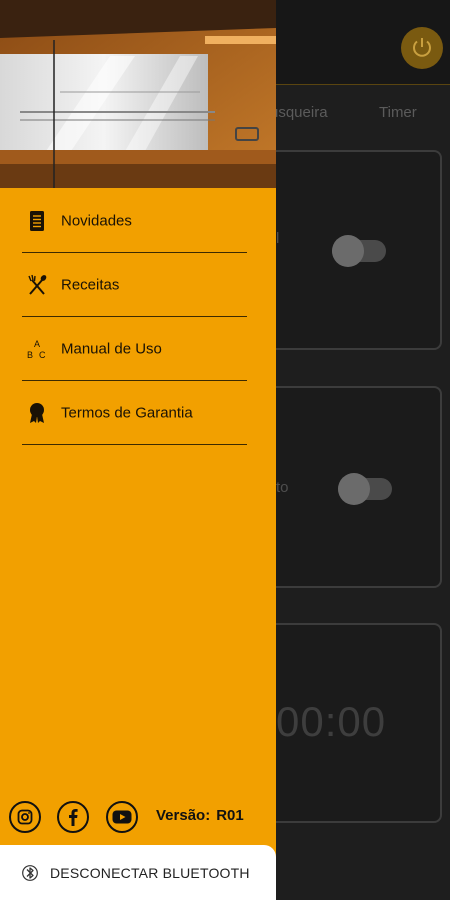  I want to click on drawer-header-image, so click(138, 94).